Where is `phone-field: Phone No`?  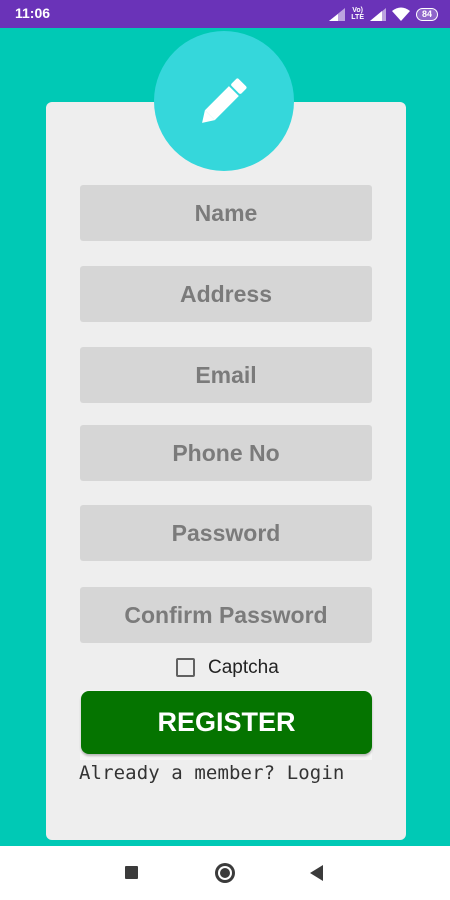
phone-field: Phone No is located at coordinates (226, 453).